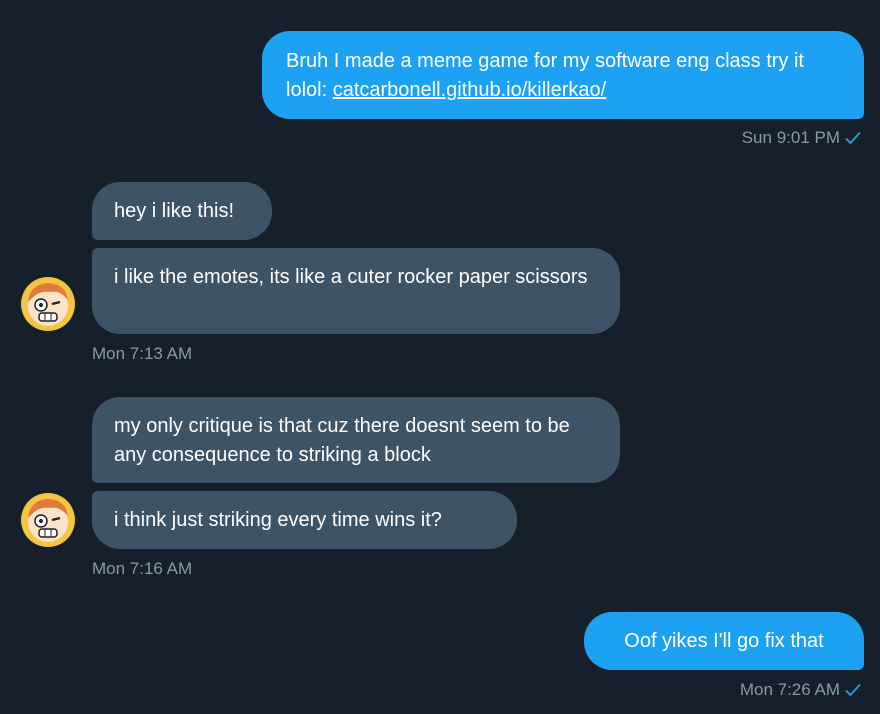 The image size is (880, 714). I want to click on incoming-message-bubble: hey i like this!, so click(182, 211).